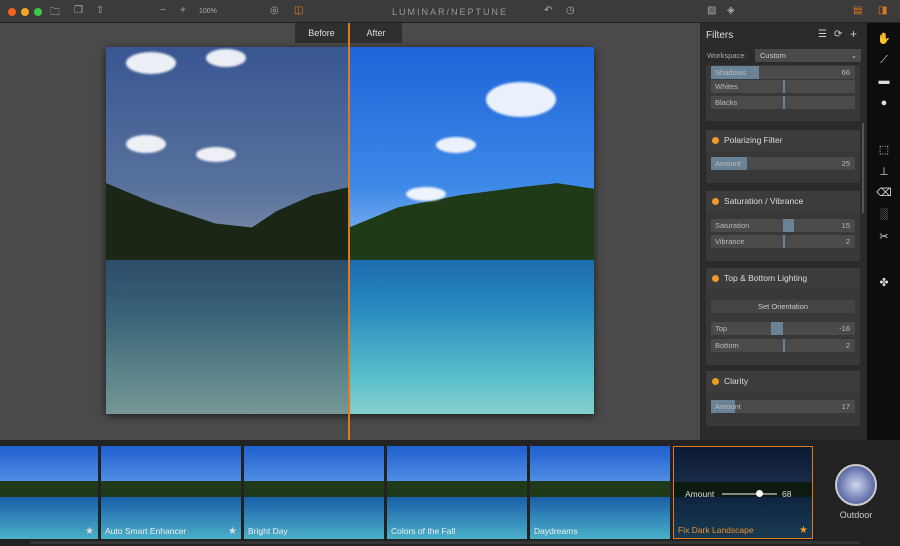  What do you see at coordinates (884, 38) in the screenshot?
I see `hand-icon: ✋` at bounding box center [884, 38].